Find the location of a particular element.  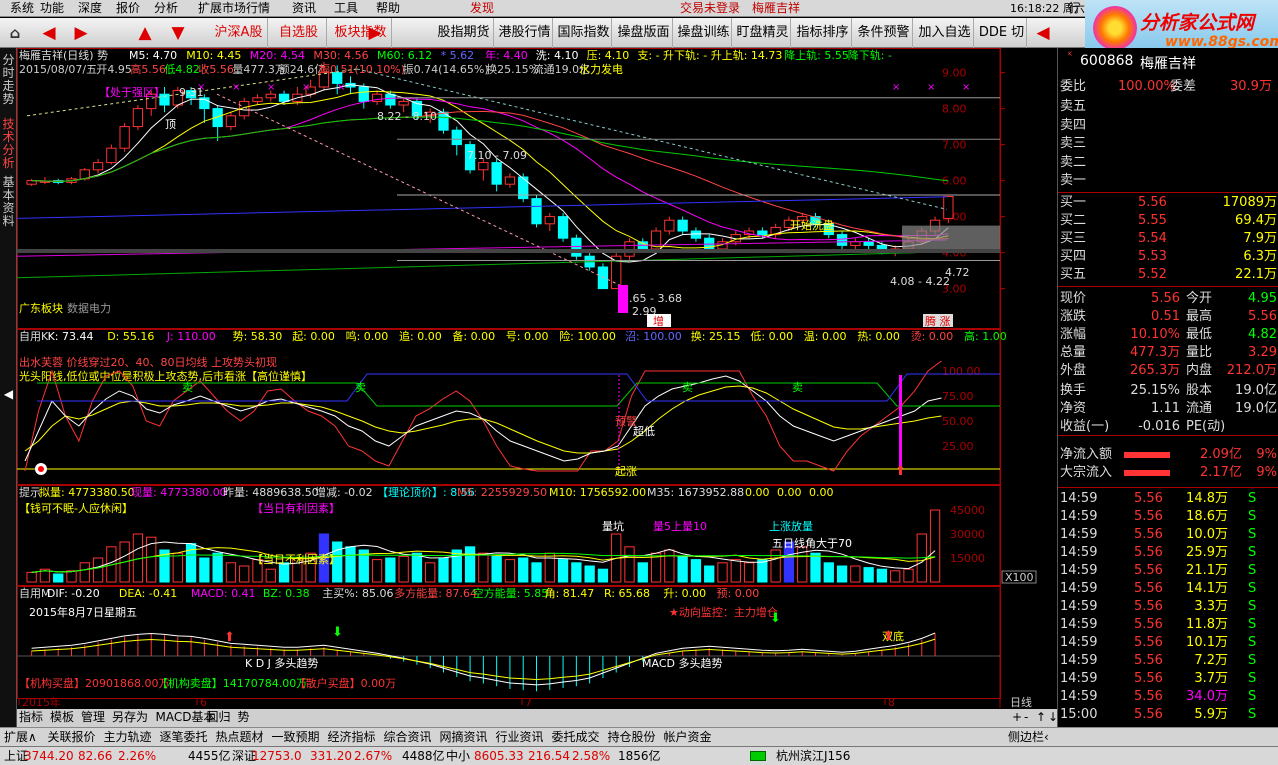

indicator-tab: 管理 is located at coordinates (93, 717).